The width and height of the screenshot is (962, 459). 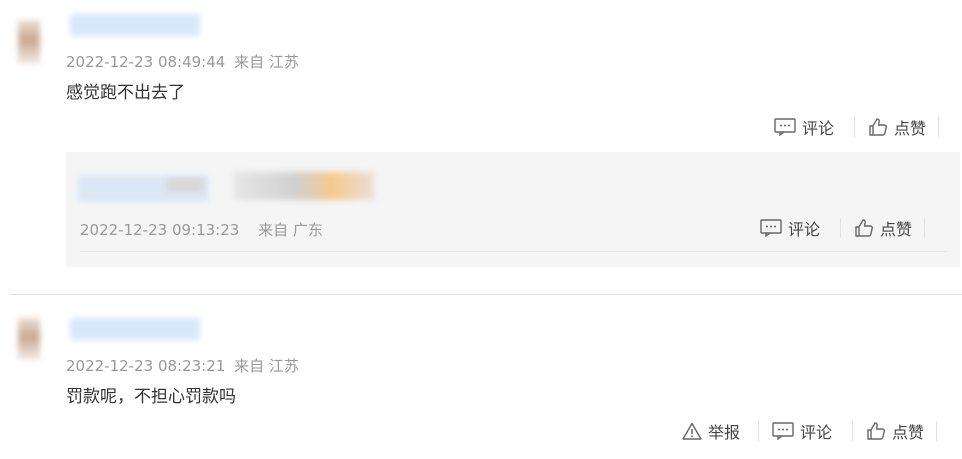 I want to click on reply-meta: 2022-12-23 09:13:23 来自 广东, so click(x=201, y=229).